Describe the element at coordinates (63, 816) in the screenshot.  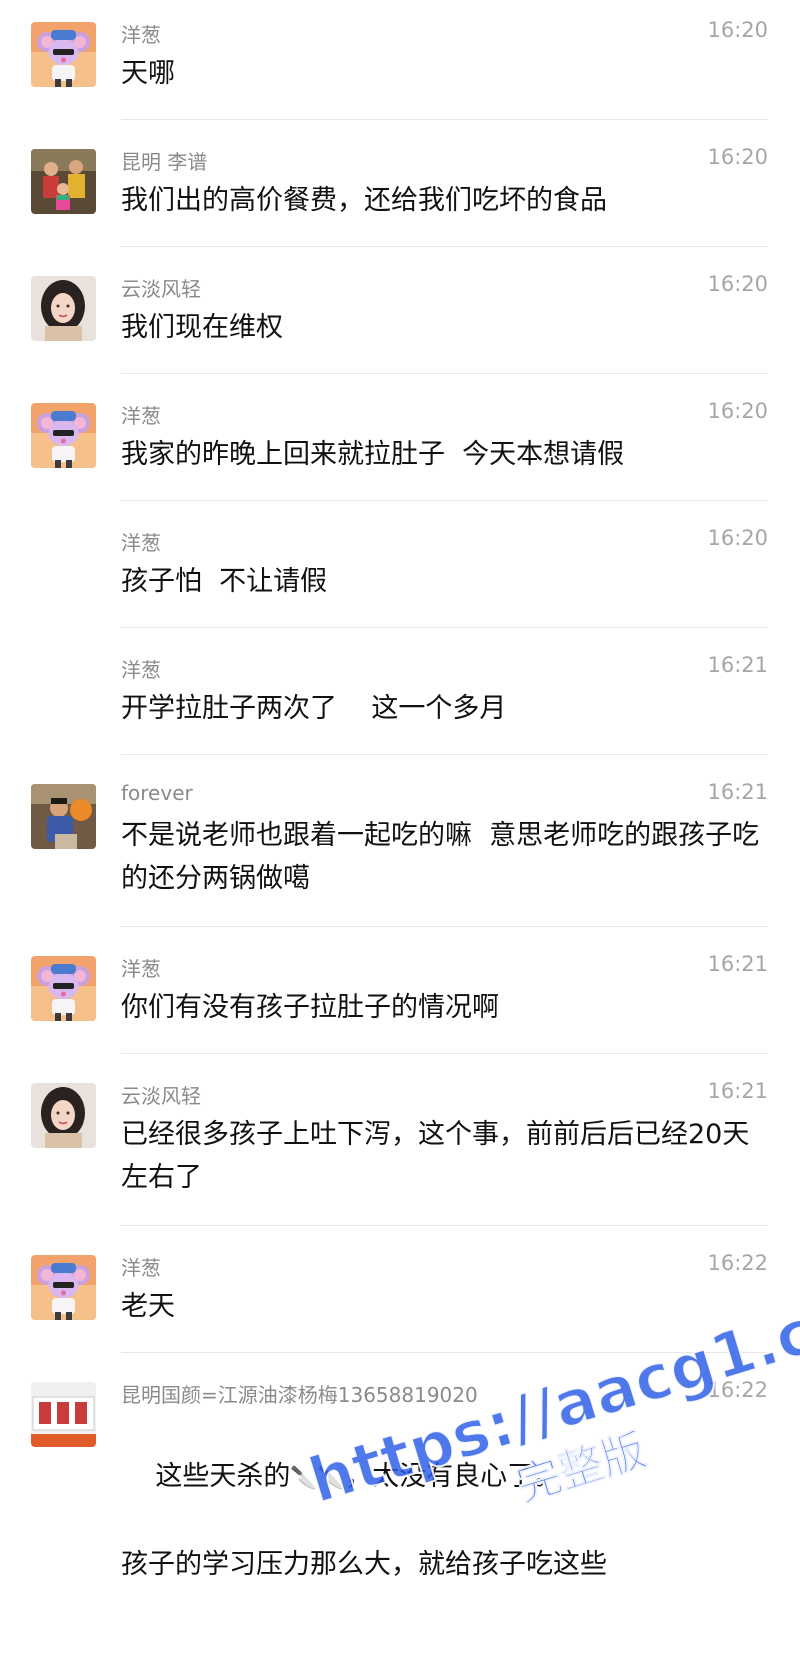
I see `child-photo-avatar` at that location.